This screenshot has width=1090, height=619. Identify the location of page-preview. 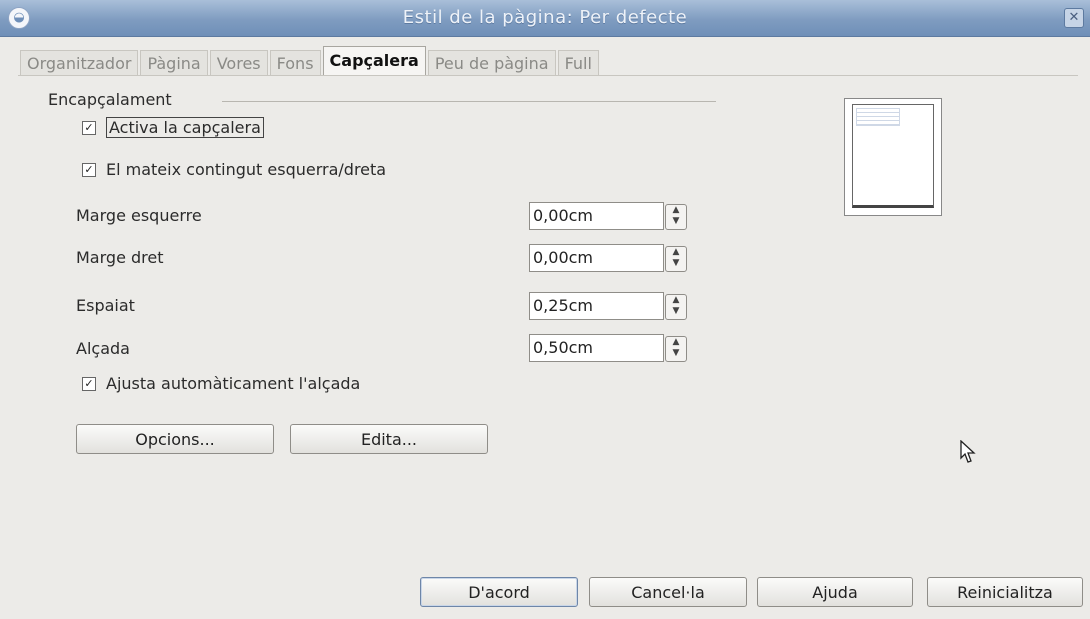
(893, 157).